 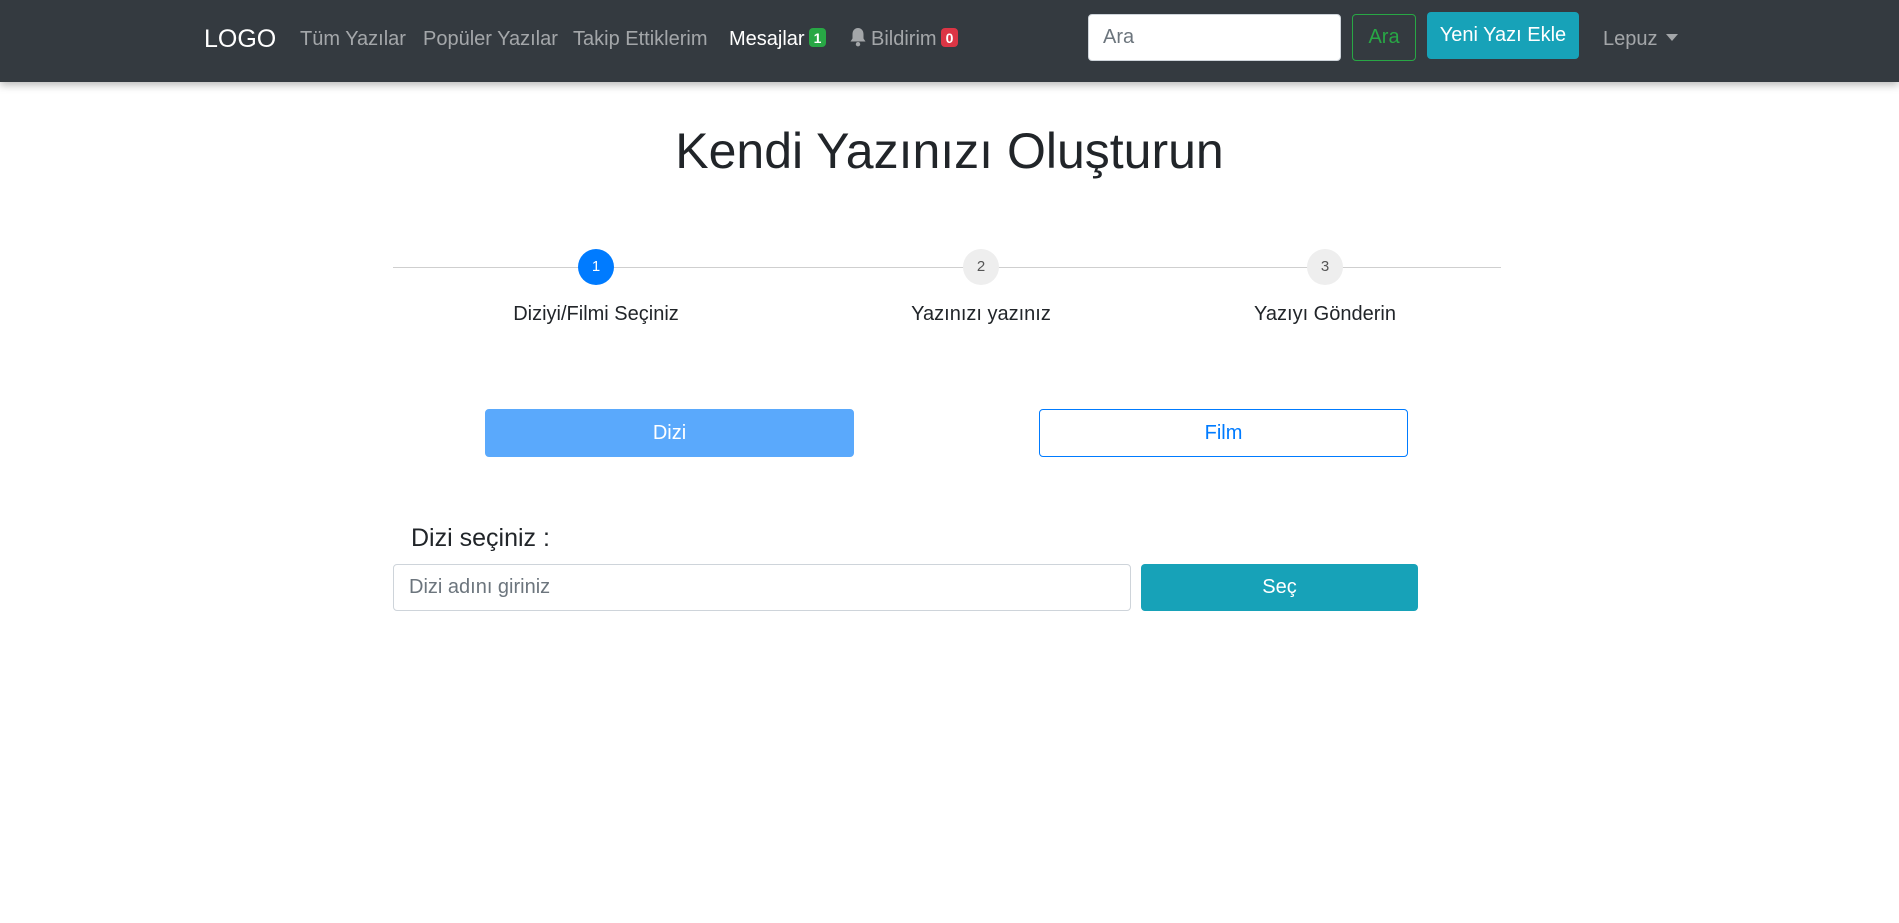 What do you see at coordinates (1214, 37) in the screenshot?
I see `search-input` at bounding box center [1214, 37].